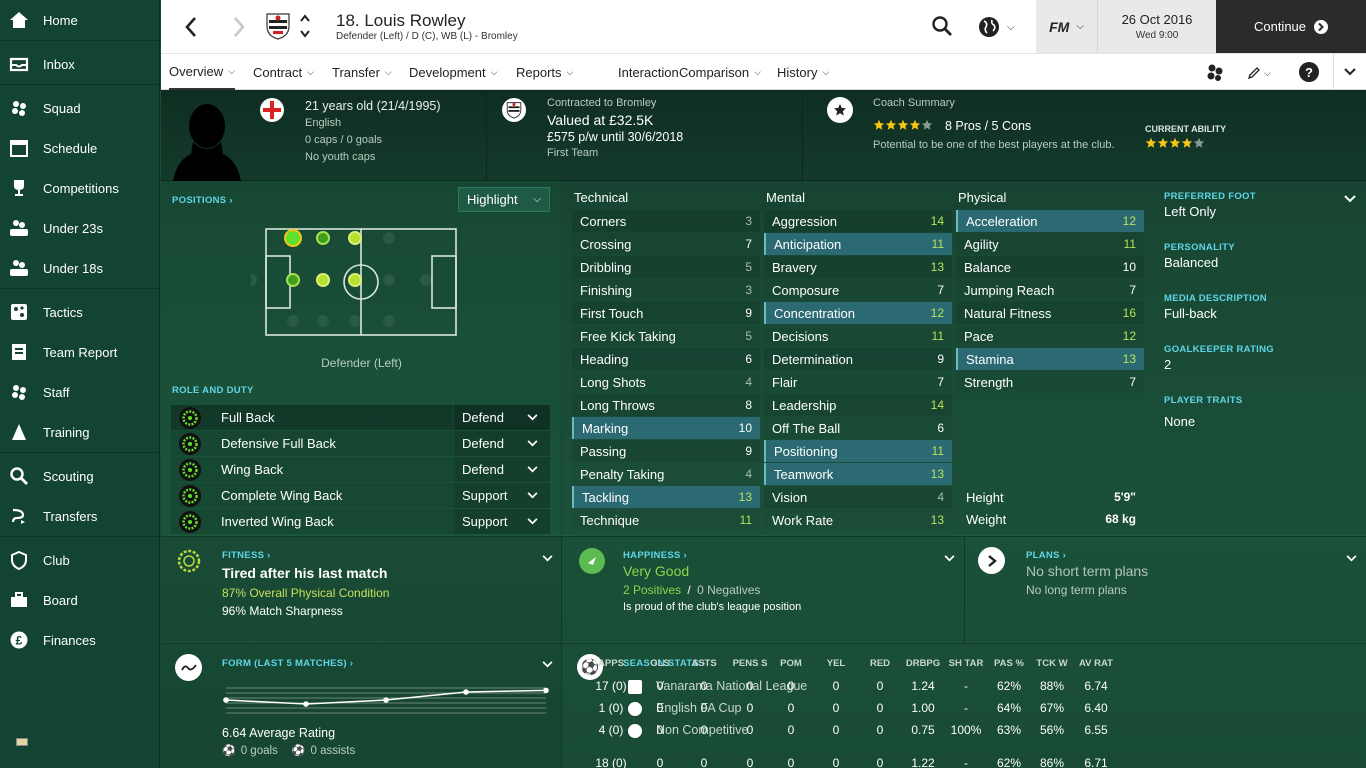 This screenshot has width=1366, height=768. I want to click on edit-menu-button: ⌵, so click(1261, 73).